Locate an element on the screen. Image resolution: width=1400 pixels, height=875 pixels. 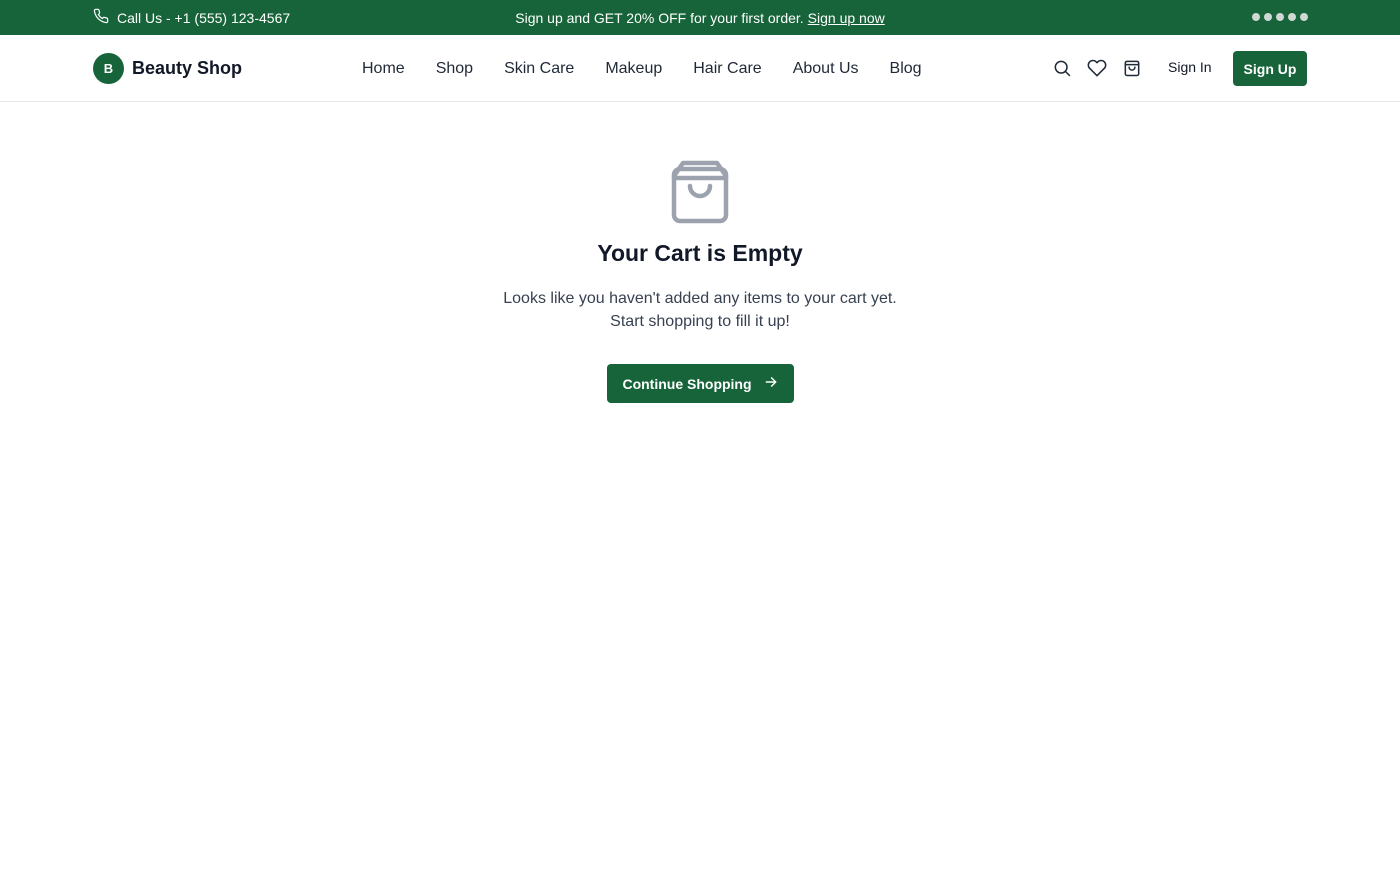
continue-shopping-label: Continue Shopping is located at coordinates (687, 383).